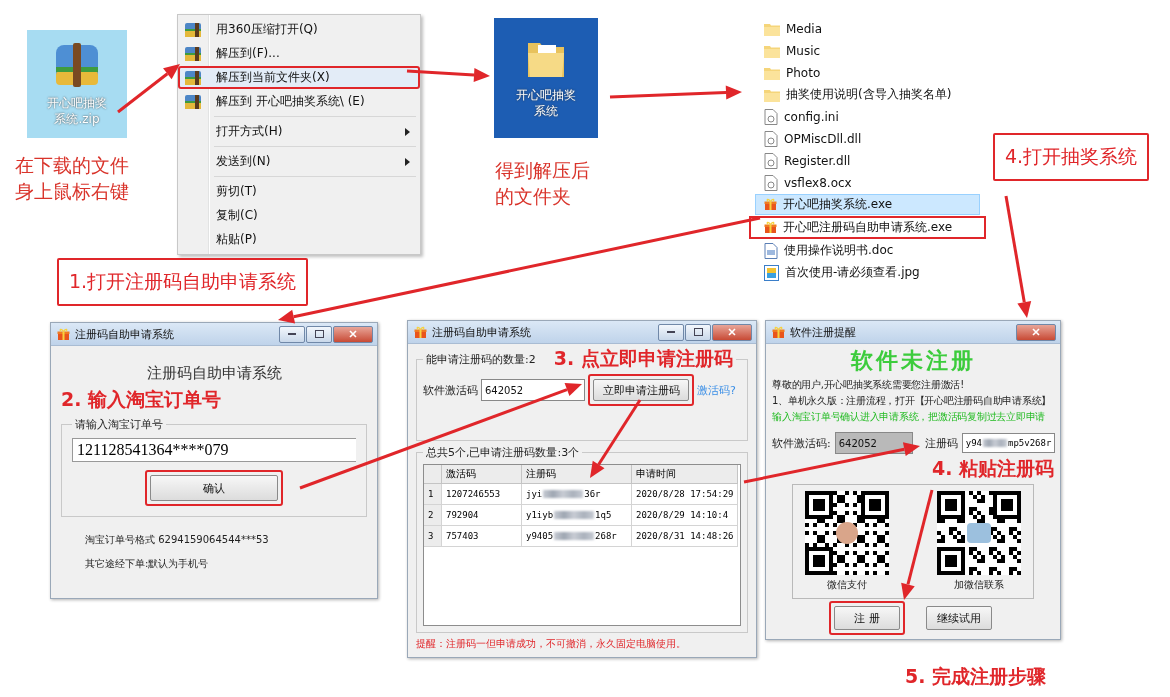  Describe the element at coordinates (183, 282) in the screenshot. I see `step-callout: 1.打开注册码自助申请系统` at that location.